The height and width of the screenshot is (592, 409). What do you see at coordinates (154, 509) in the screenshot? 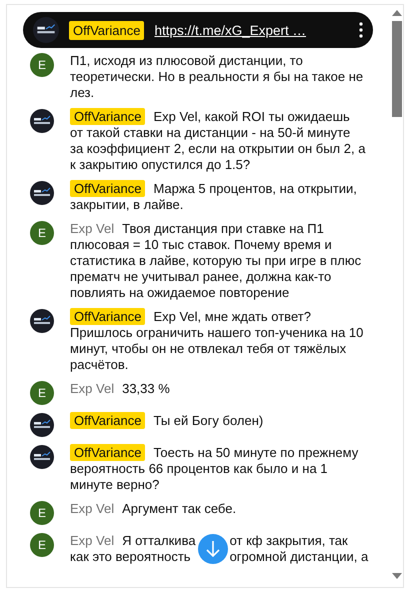
I see `chat-message: Exp Vel Аргумент так себе.` at bounding box center [154, 509].